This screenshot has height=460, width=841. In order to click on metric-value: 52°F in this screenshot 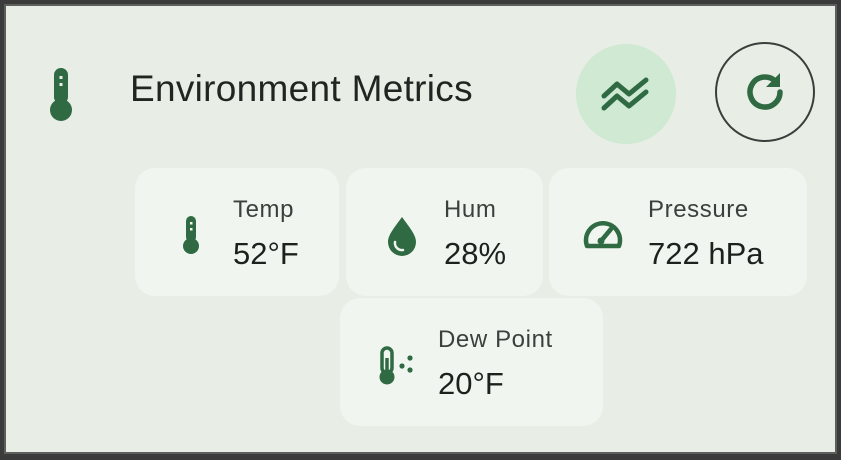, I will do `click(266, 253)`.